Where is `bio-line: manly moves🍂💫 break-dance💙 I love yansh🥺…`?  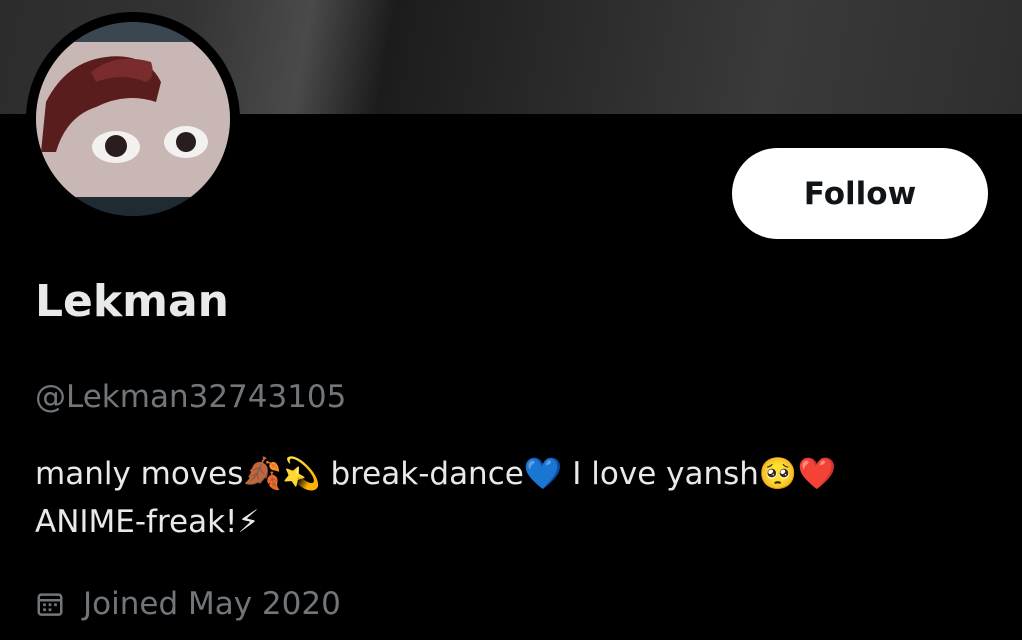
bio-line: manly moves🍂💫 break-dance💙 I love yansh🥺… is located at coordinates (436, 474).